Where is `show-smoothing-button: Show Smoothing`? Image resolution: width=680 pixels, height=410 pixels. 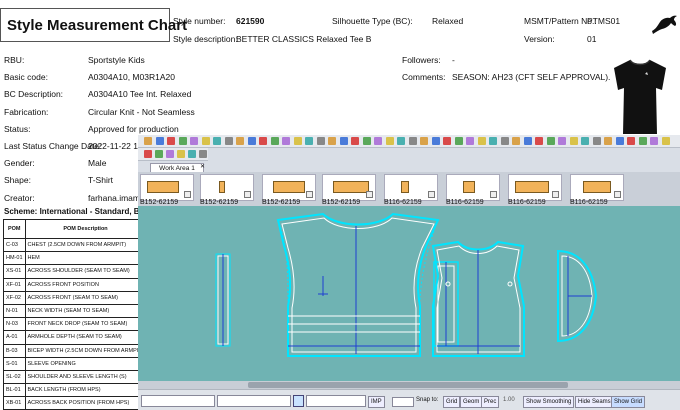 show-smoothing-button: Show Smoothing is located at coordinates (549, 402).